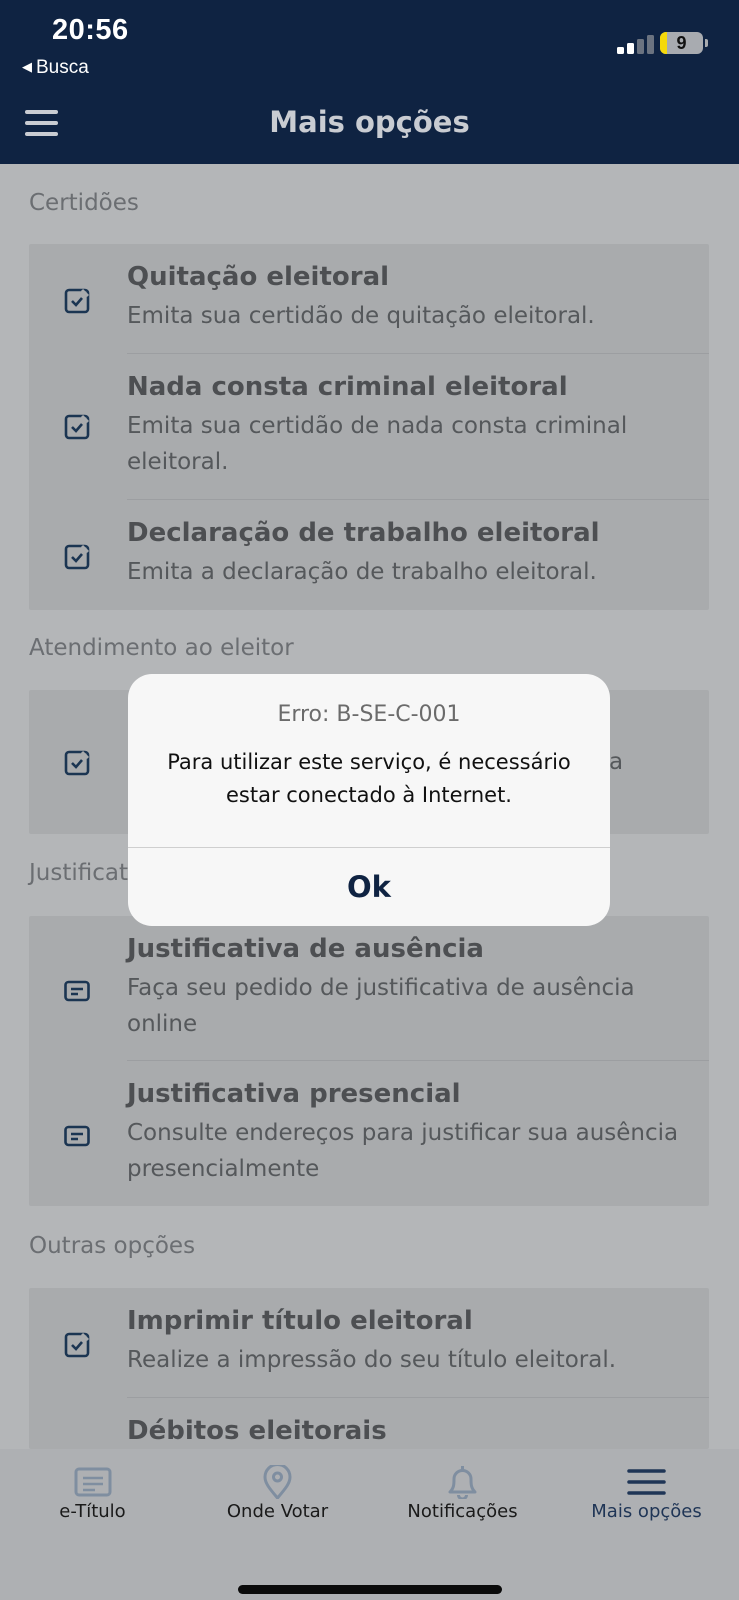  What do you see at coordinates (92, 1499) in the screenshot?
I see `tab-e-titulo: e-Título` at bounding box center [92, 1499].